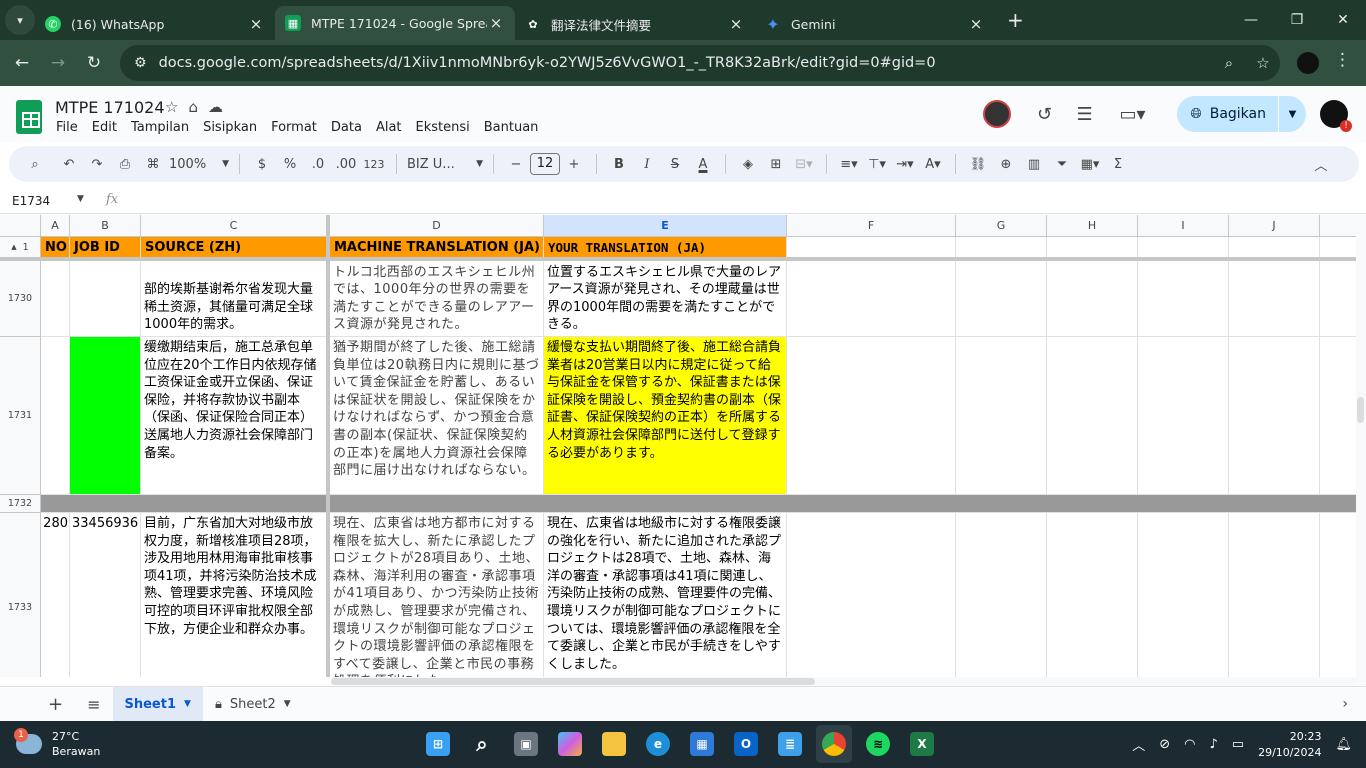 The image size is (1366, 768). I want to click on name-box: E1734, so click(31, 201).